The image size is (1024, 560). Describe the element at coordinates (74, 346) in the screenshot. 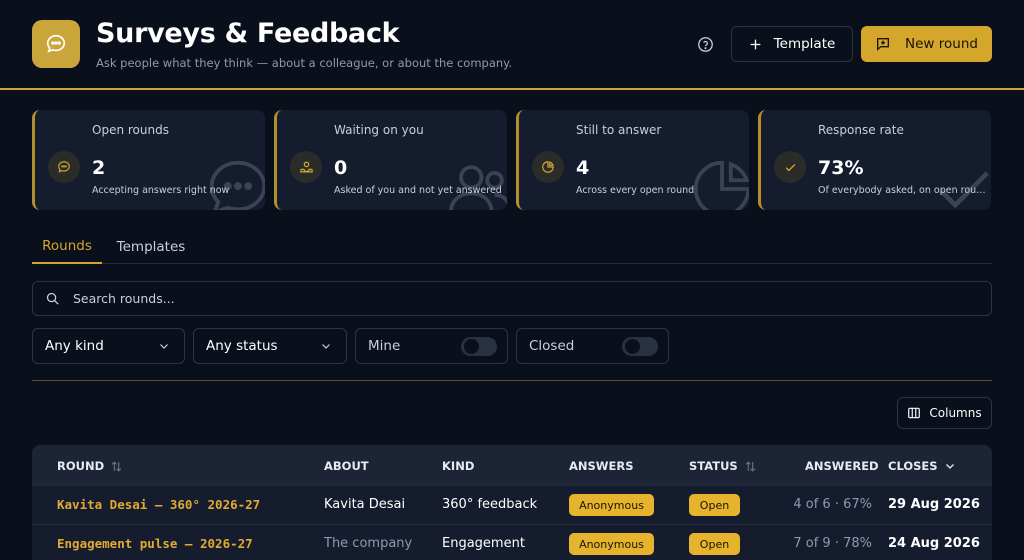

I see `kind-filter-value: Any kind` at that location.